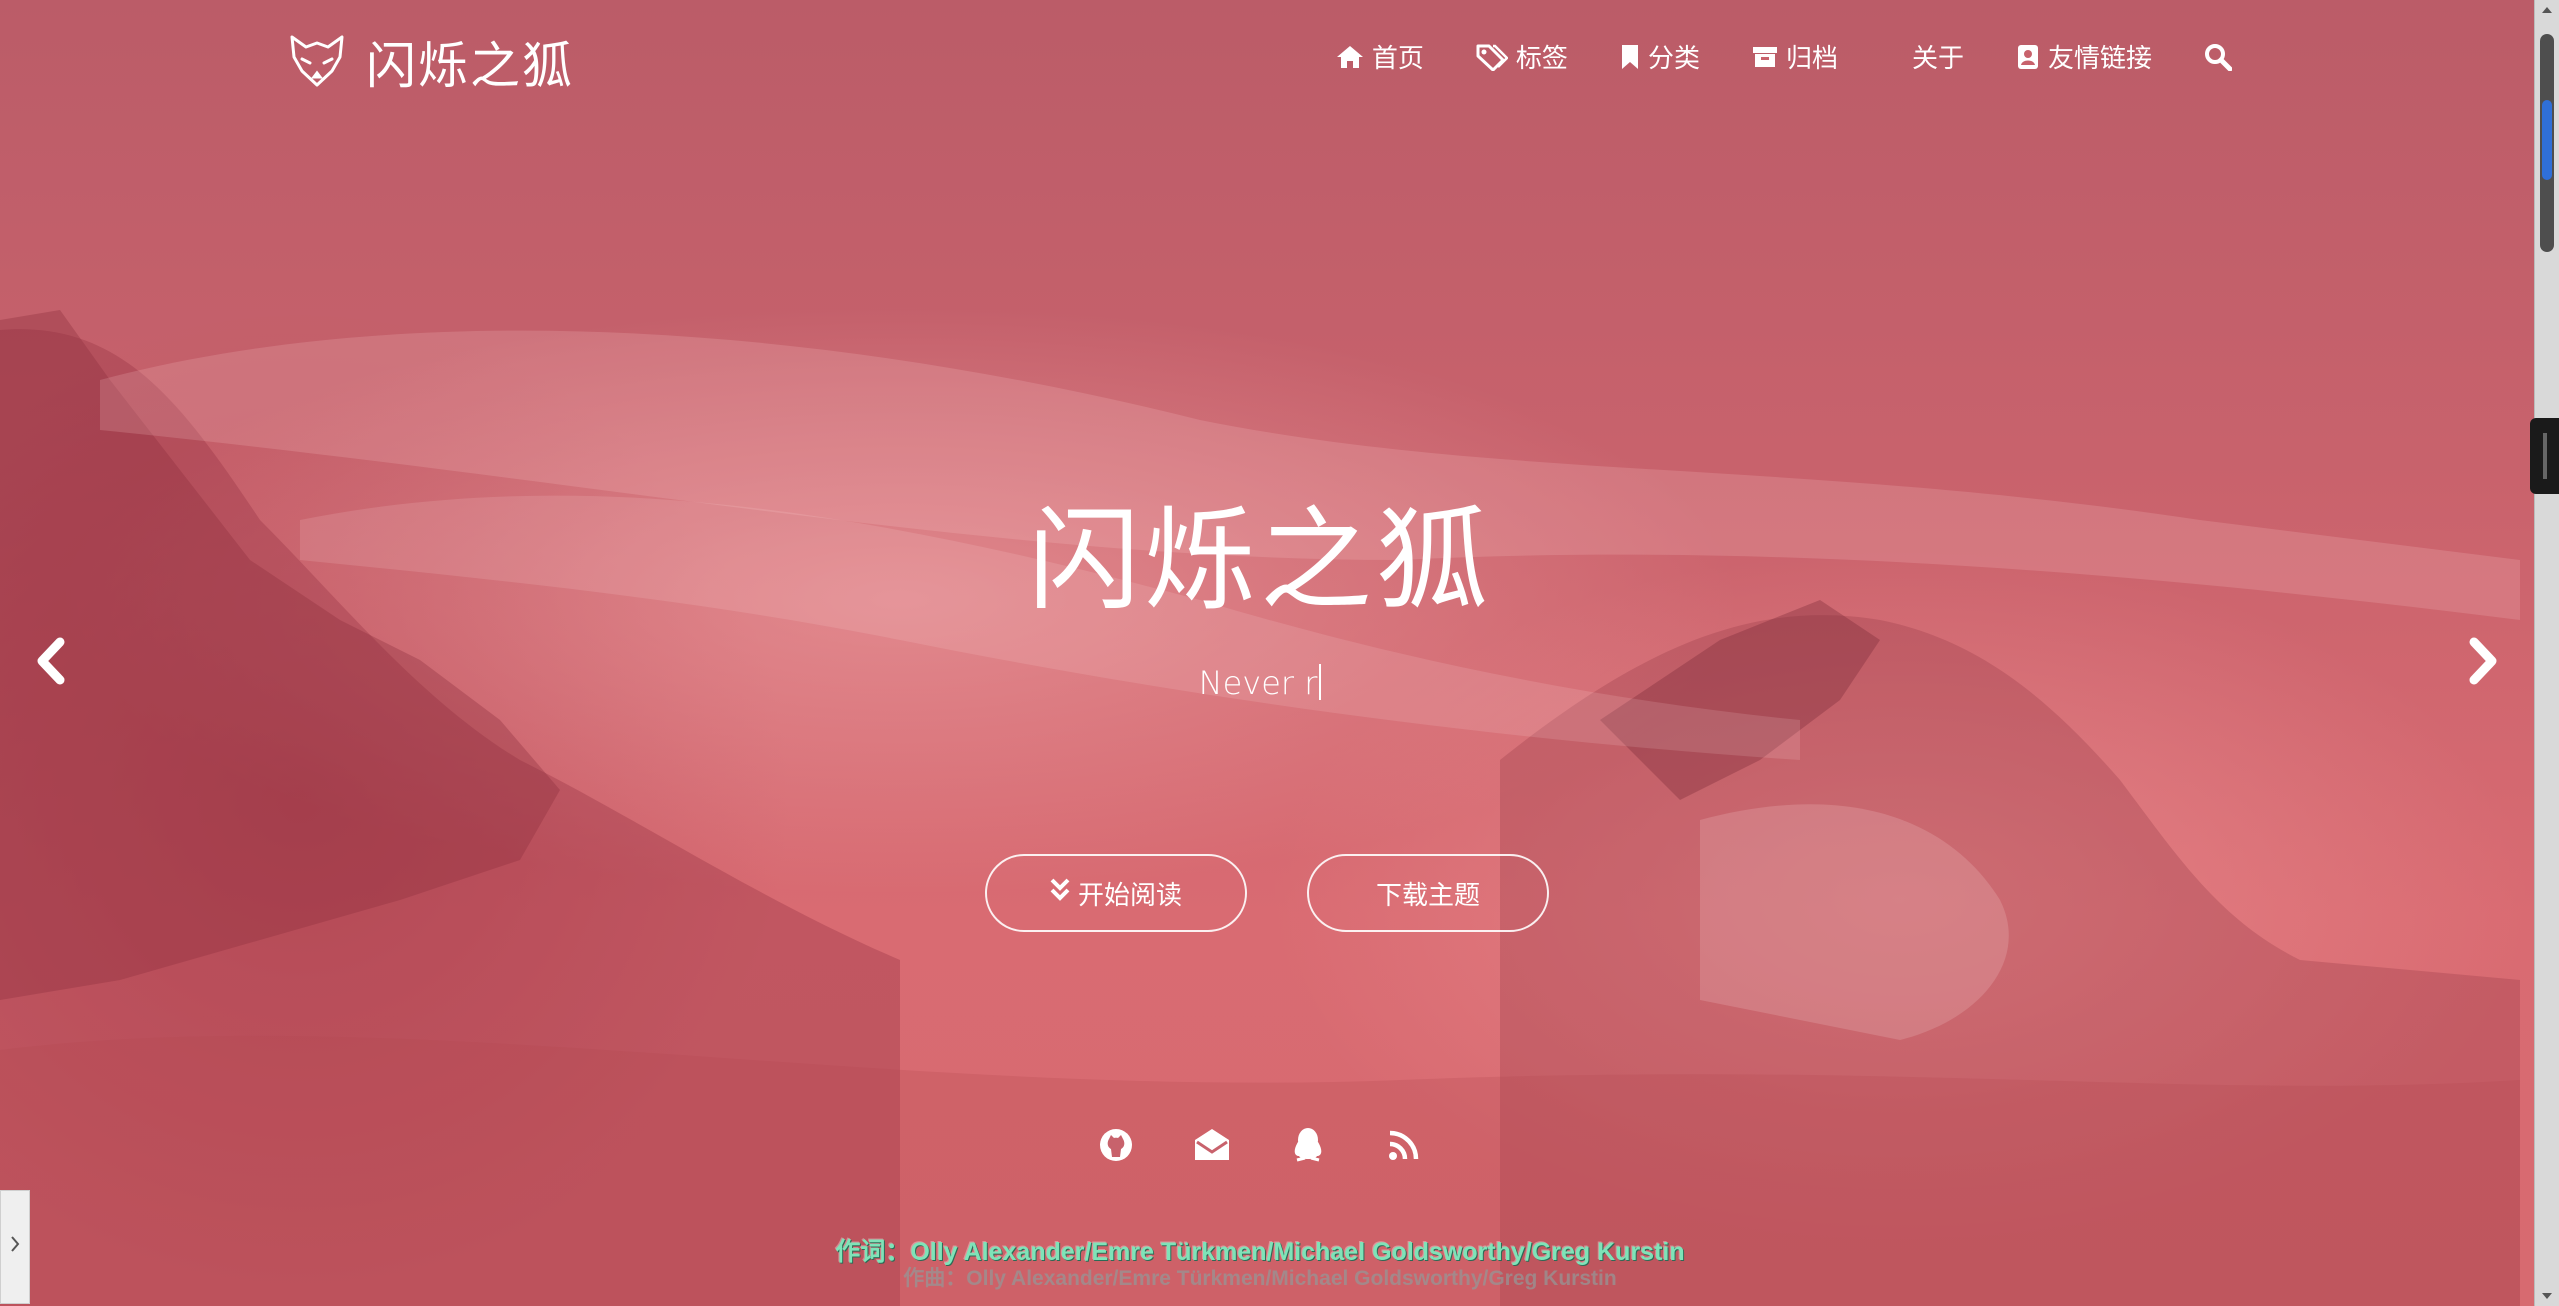  I want to click on grip-icon, so click(2544, 456).